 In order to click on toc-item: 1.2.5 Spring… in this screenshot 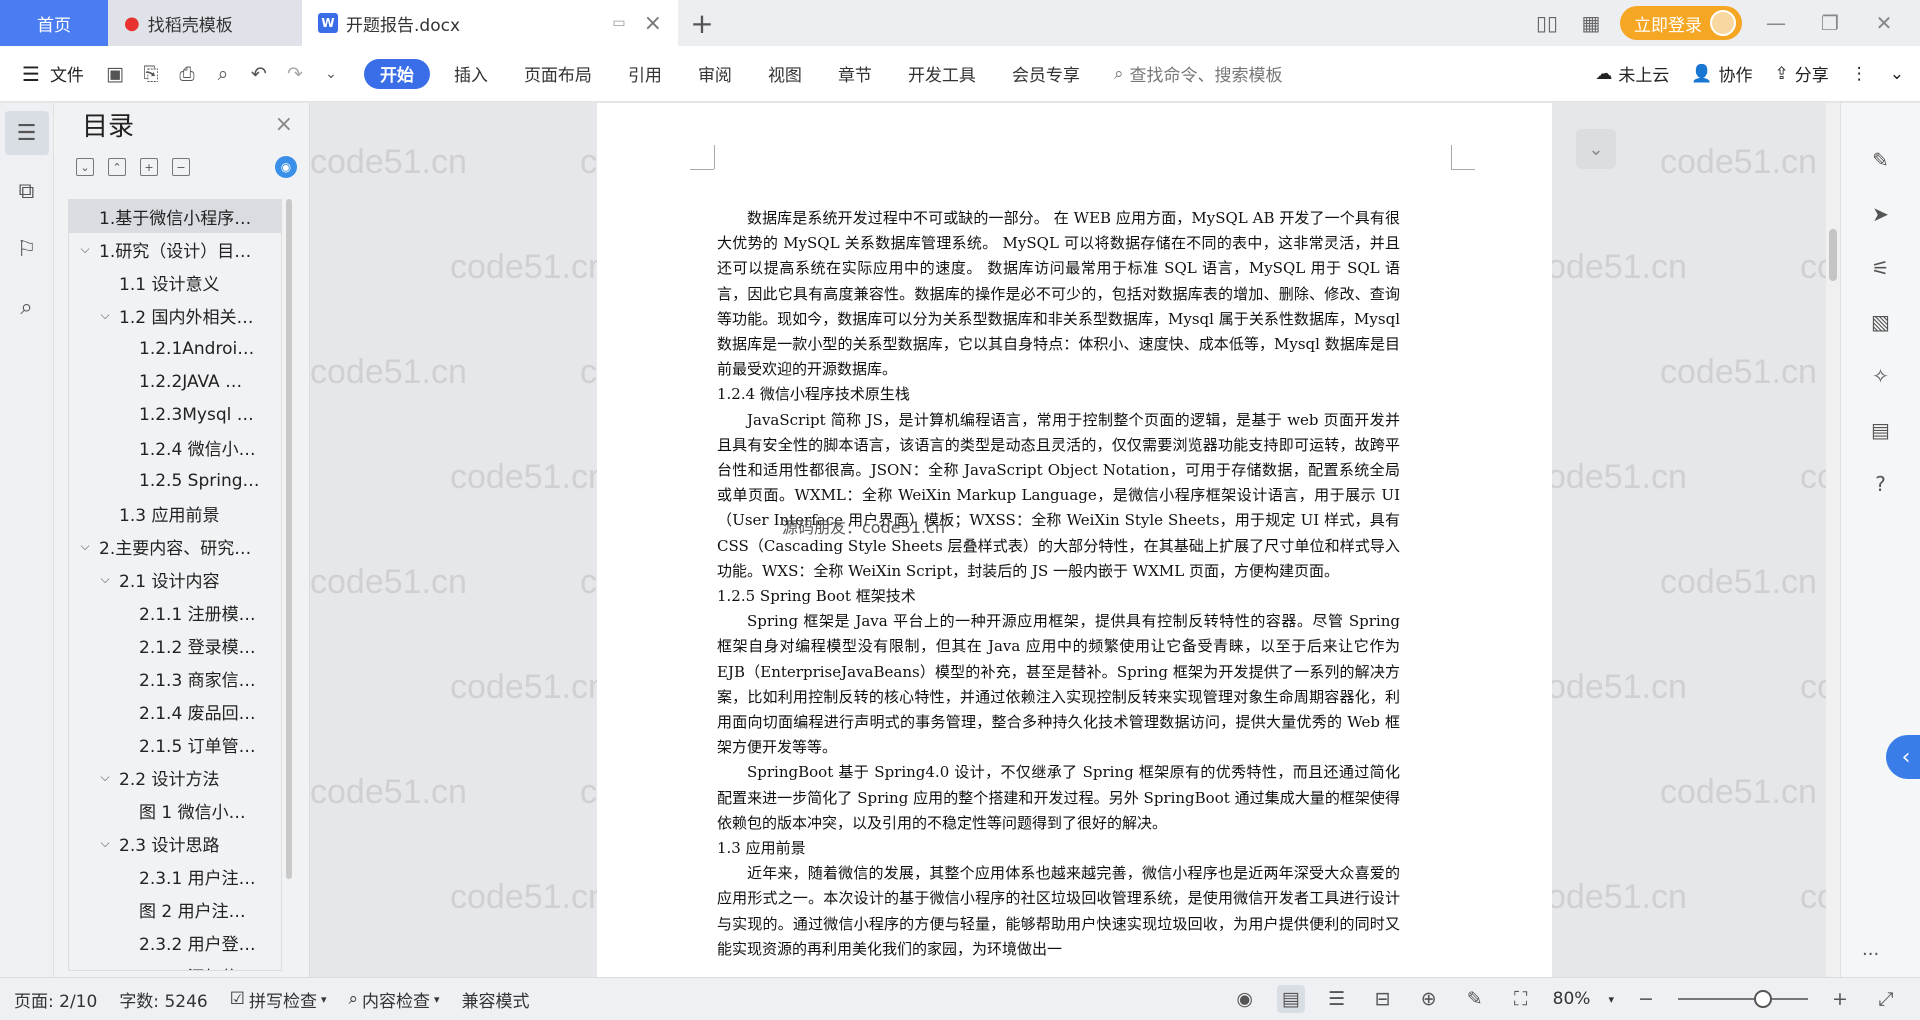, I will do `click(175, 480)`.